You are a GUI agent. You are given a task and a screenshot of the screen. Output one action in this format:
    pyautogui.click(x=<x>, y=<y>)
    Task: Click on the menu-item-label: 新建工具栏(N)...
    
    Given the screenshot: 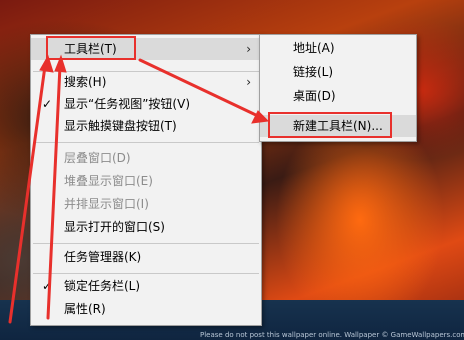 What is the action you would take?
    pyautogui.click(x=338, y=126)
    